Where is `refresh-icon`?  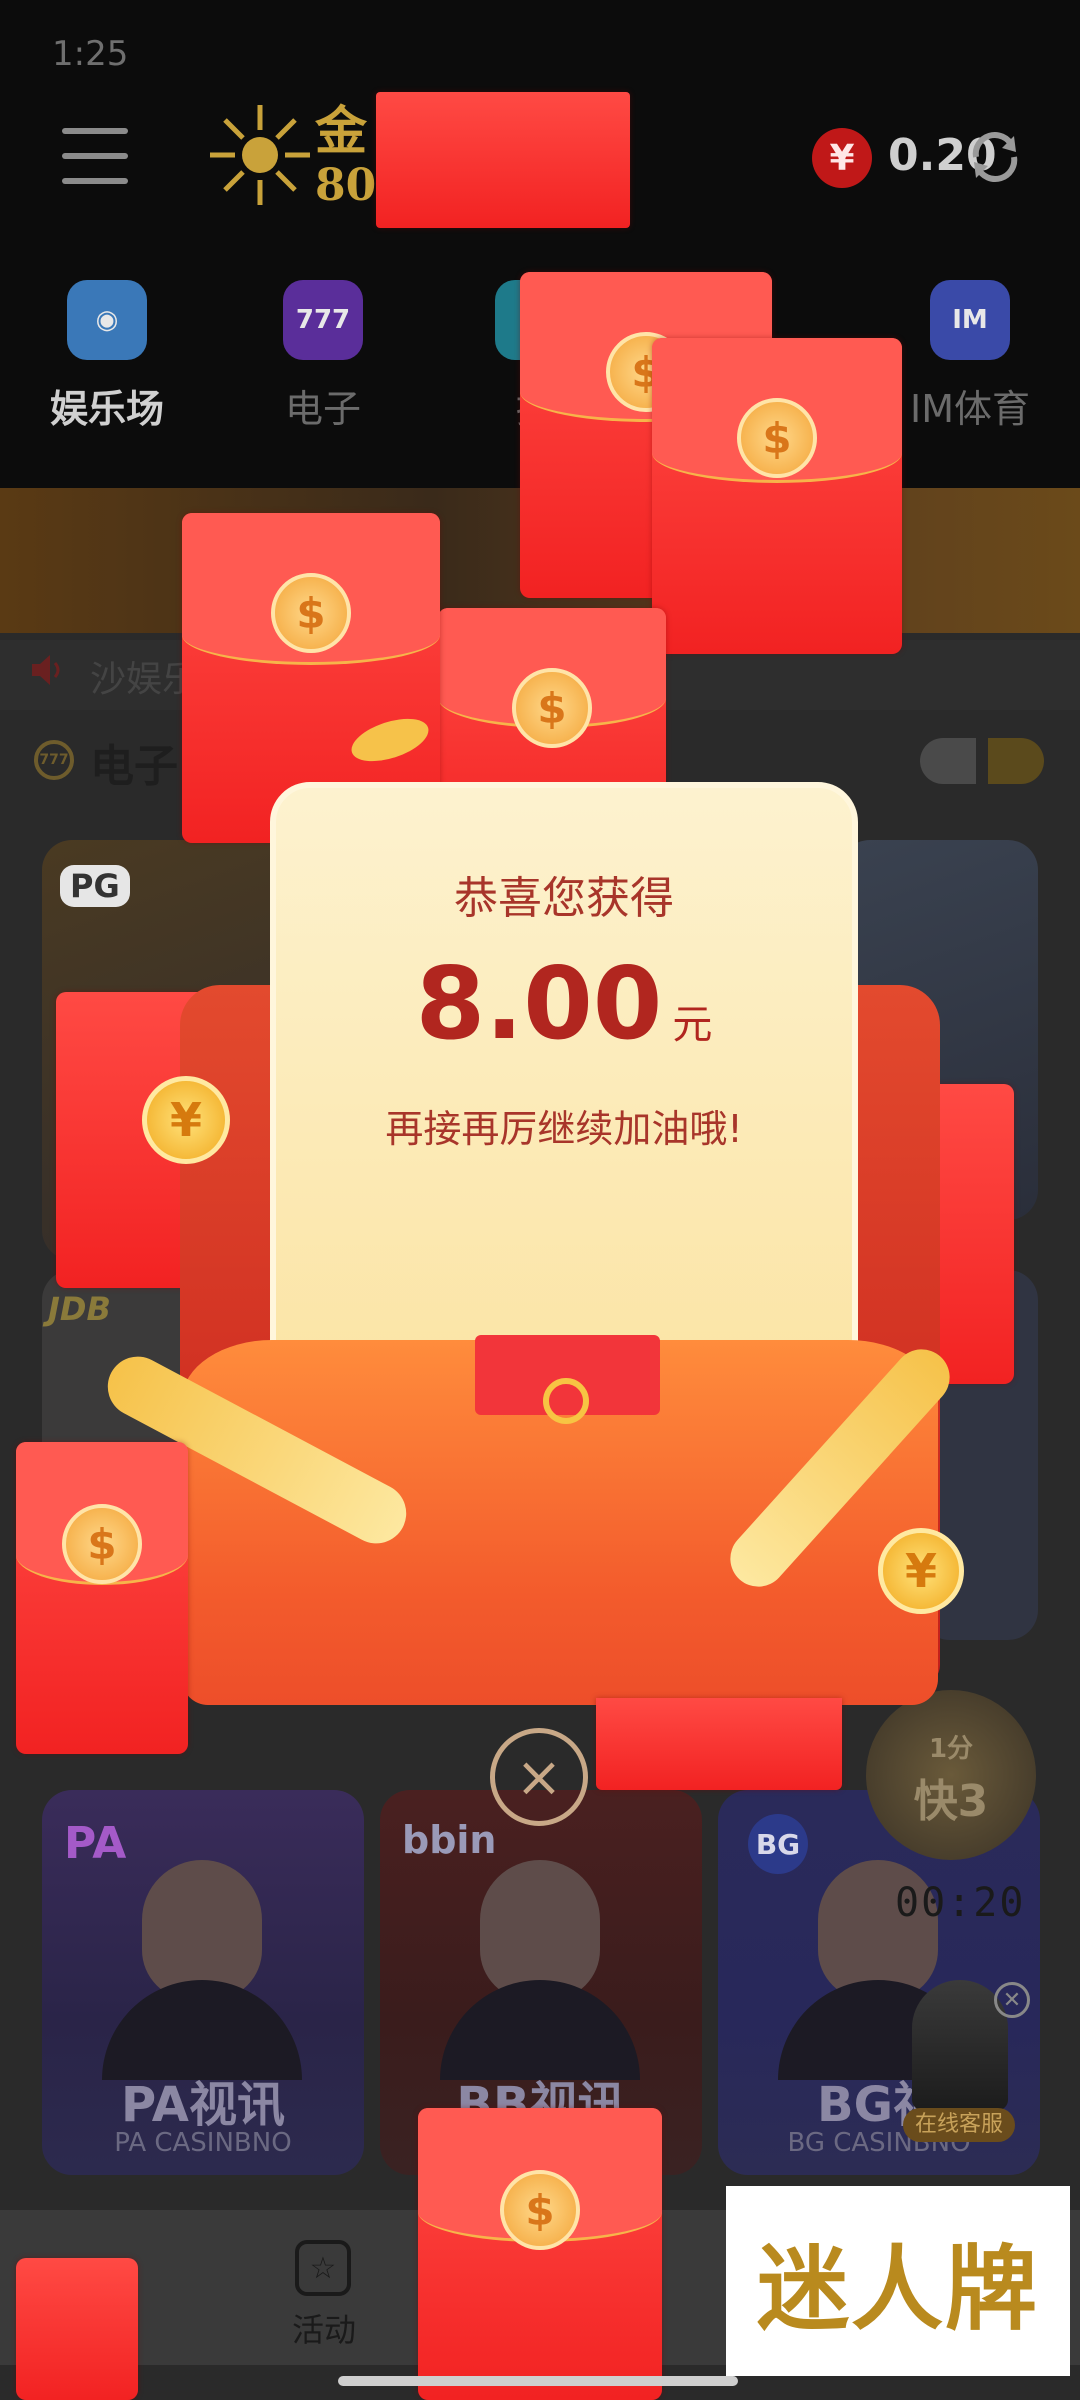 refresh-icon is located at coordinates (995, 157).